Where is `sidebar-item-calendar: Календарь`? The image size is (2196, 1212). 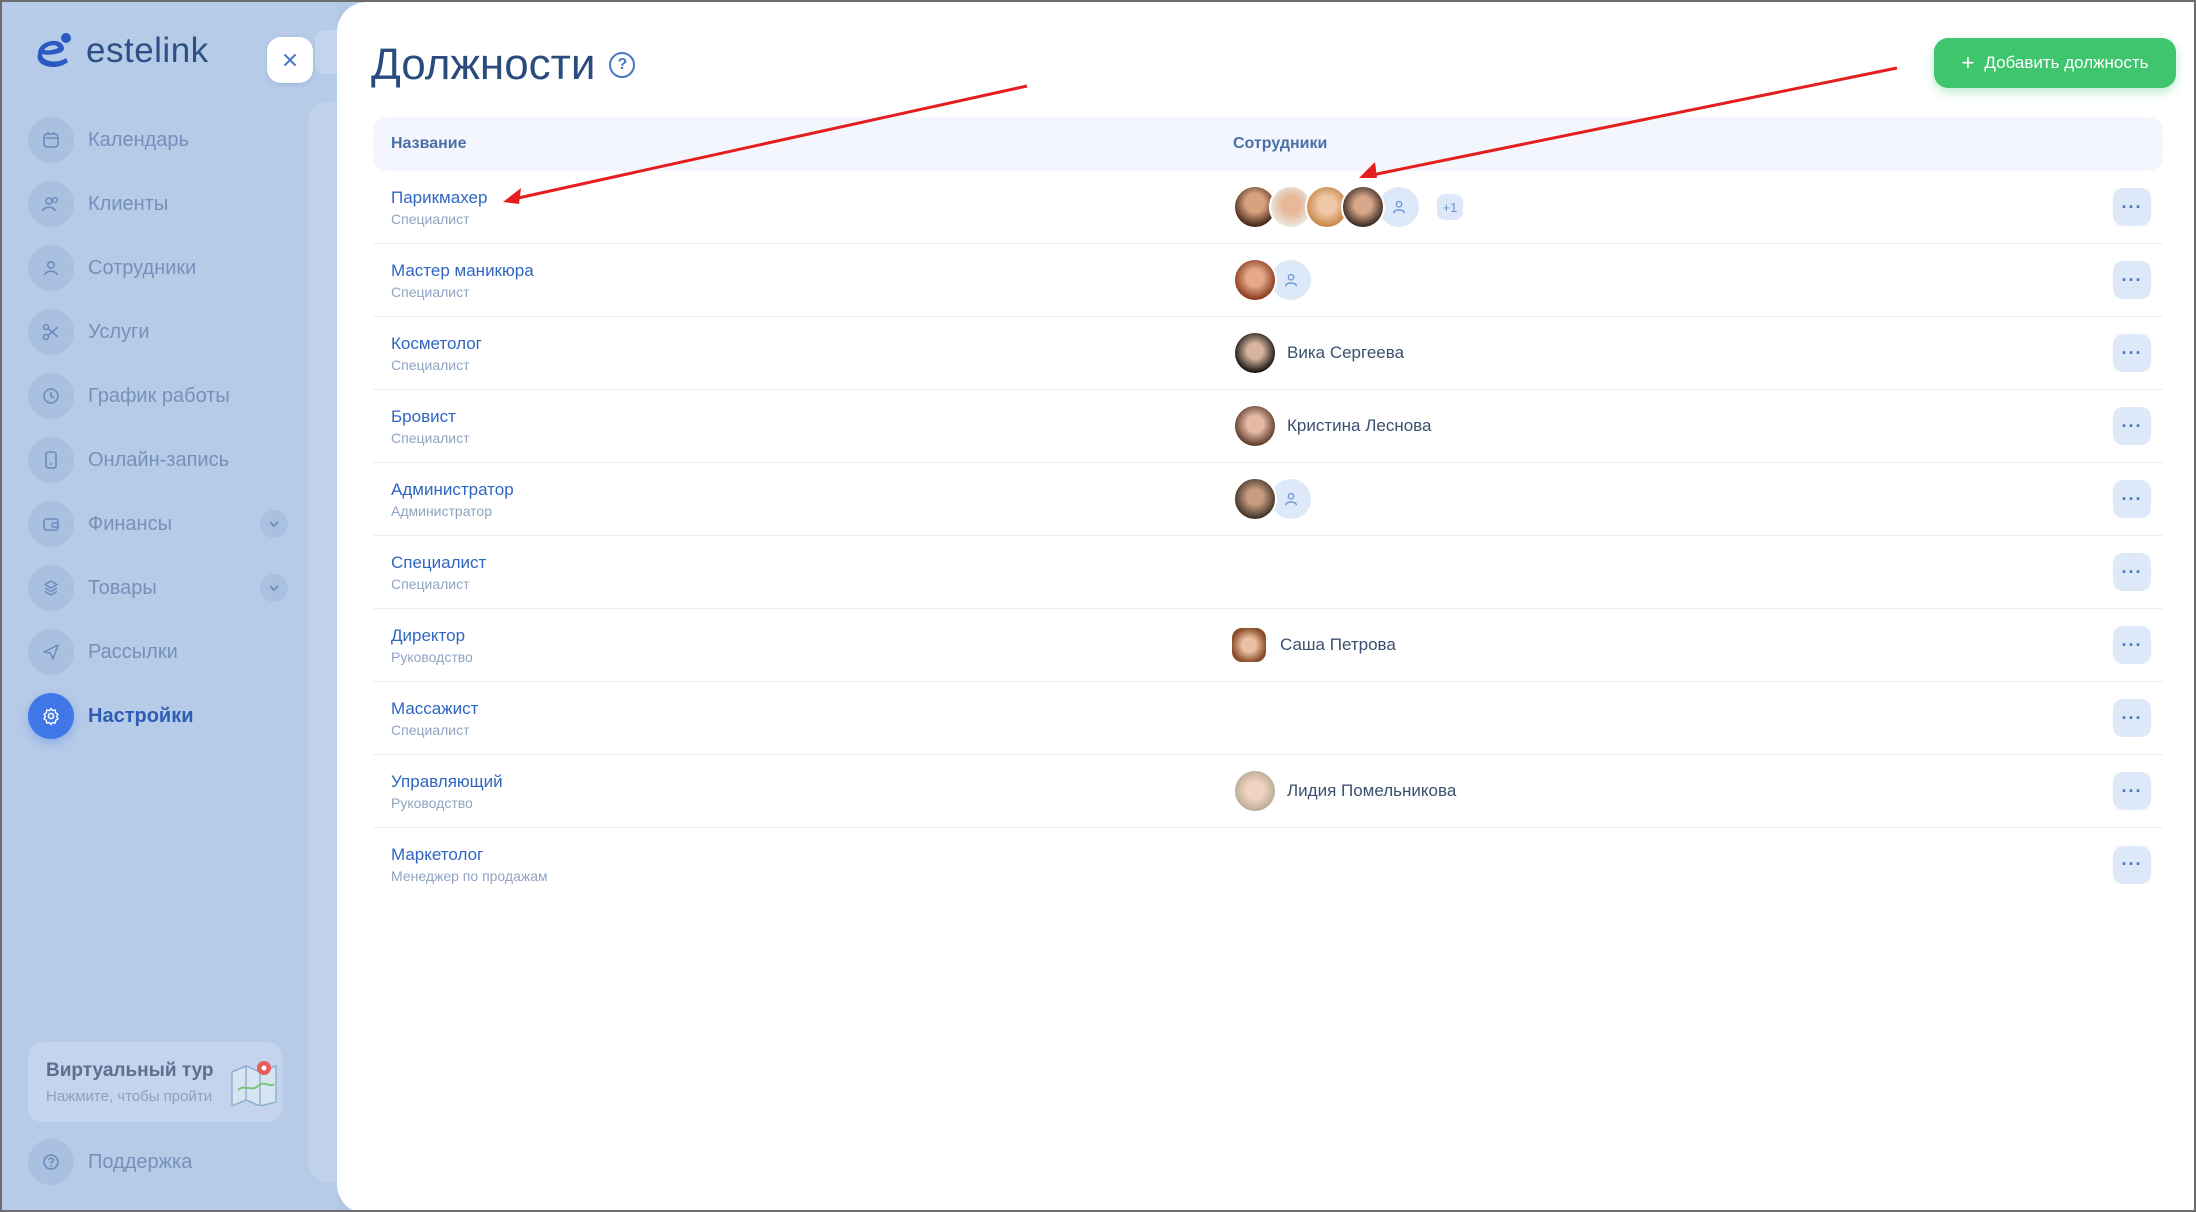 sidebar-item-calendar: Календарь is located at coordinates (158, 140).